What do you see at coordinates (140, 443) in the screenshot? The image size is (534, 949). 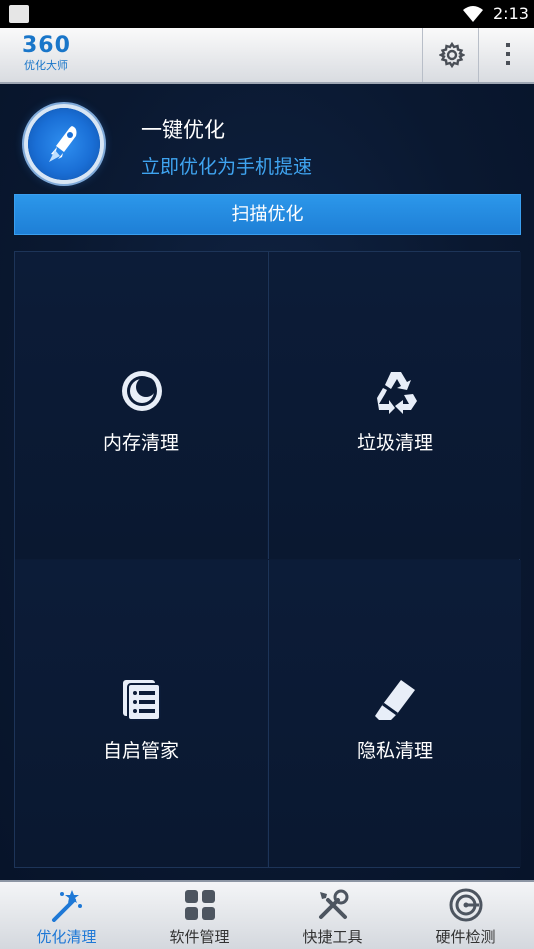 I see `tile-label: 内存清理` at bounding box center [140, 443].